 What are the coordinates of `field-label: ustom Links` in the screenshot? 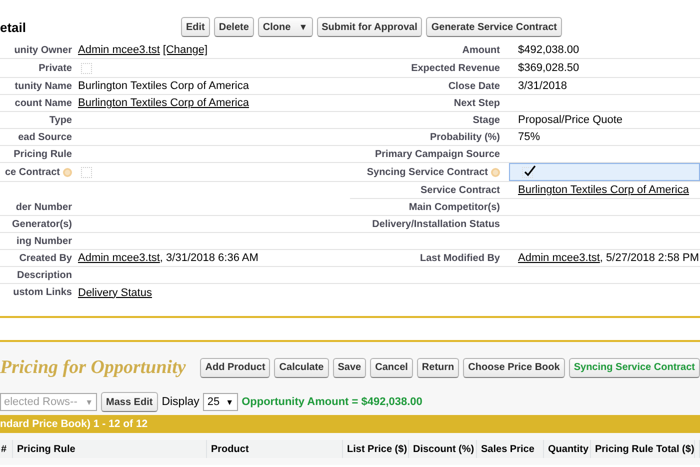 It's located at (42, 292).